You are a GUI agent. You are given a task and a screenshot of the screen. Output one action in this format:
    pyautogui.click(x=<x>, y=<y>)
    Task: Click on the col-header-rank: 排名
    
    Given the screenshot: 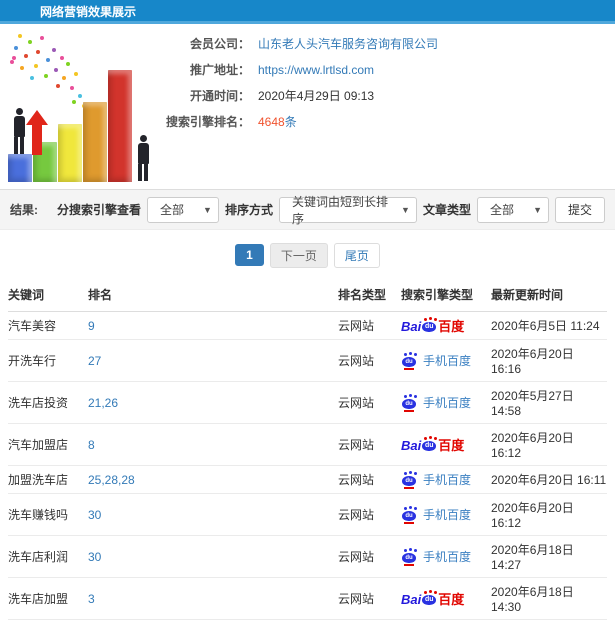 What is the action you would take?
    pyautogui.click(x=213, y=296)
    